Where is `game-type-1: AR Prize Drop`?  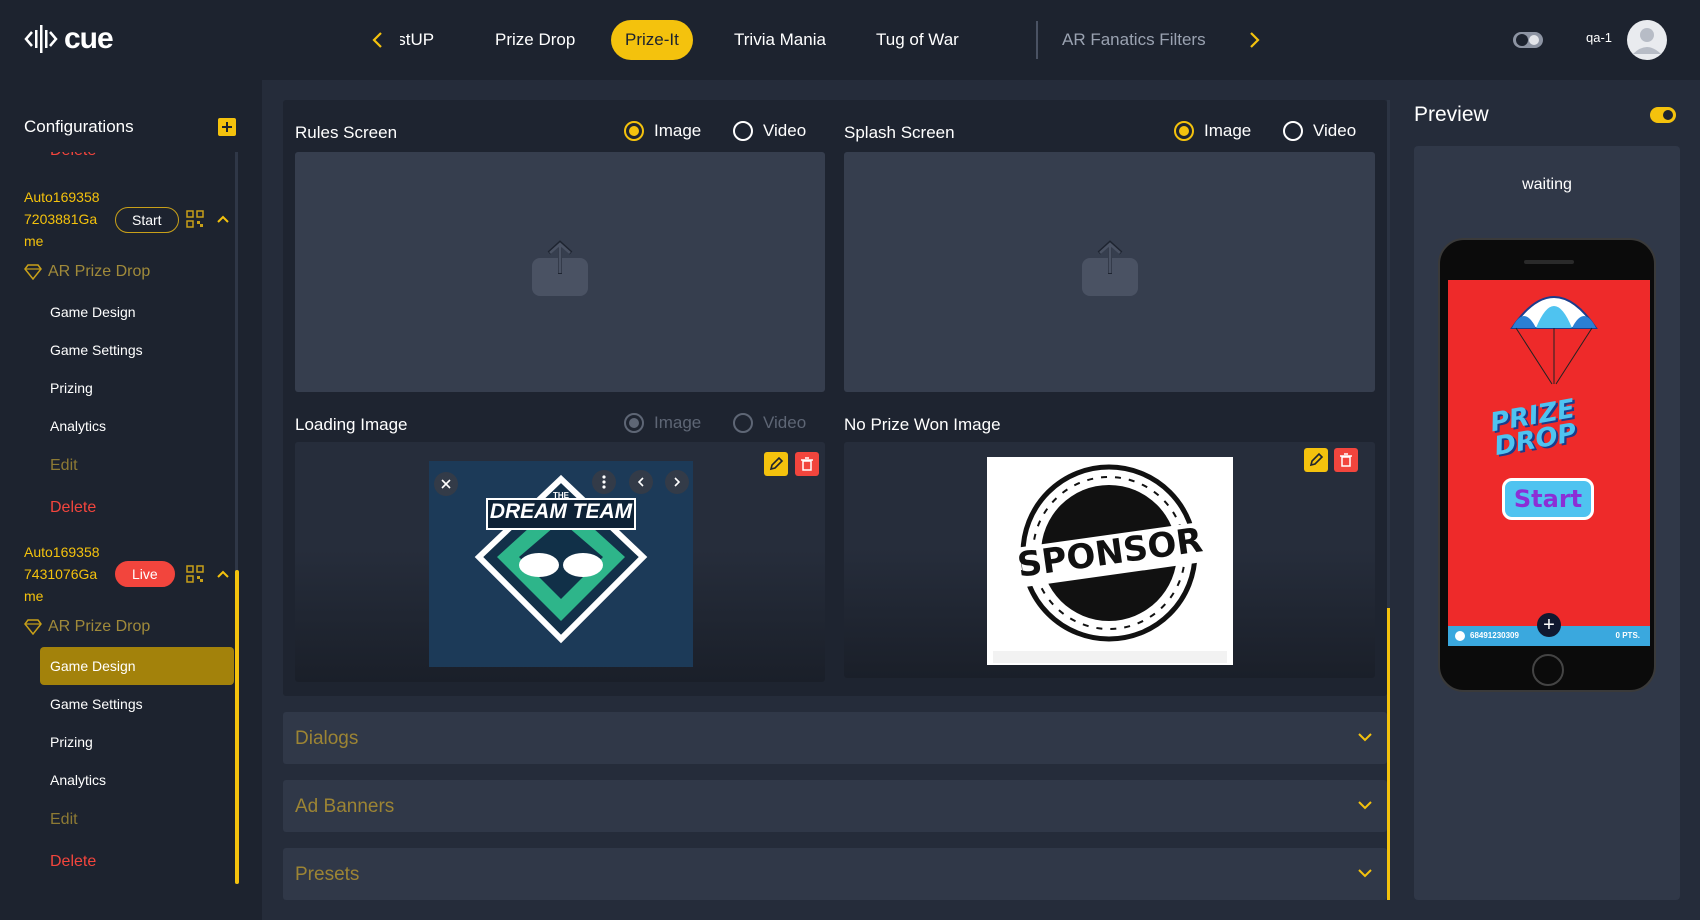
game-type-1: AR Prize Drop is located at coordinates (87, 272).